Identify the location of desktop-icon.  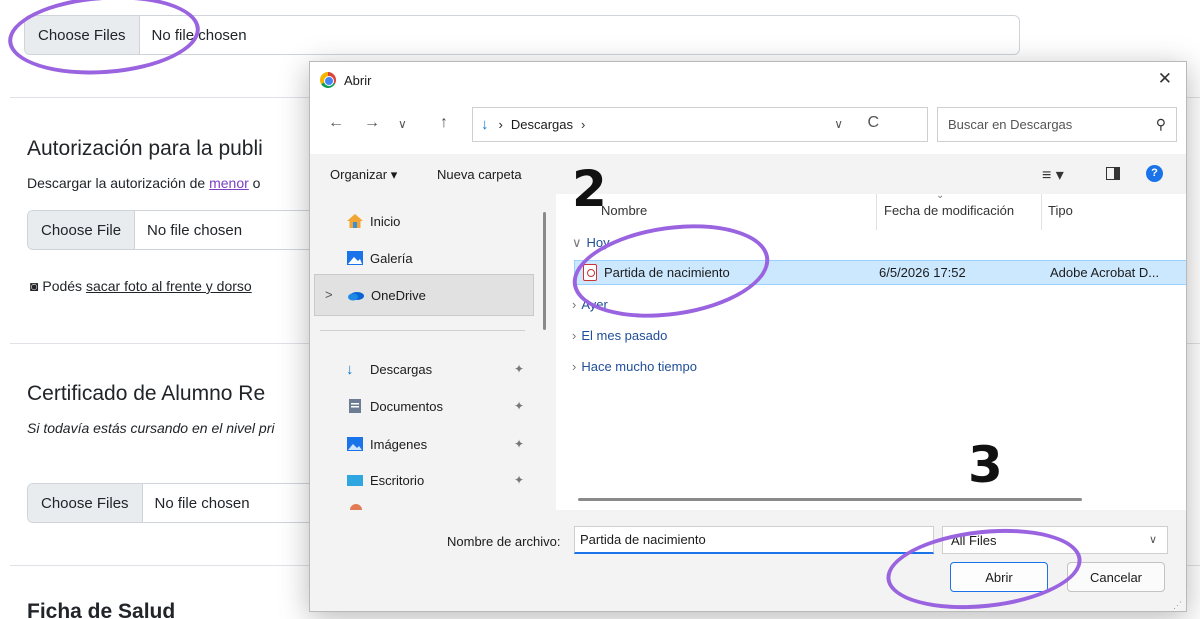
(355, 480).